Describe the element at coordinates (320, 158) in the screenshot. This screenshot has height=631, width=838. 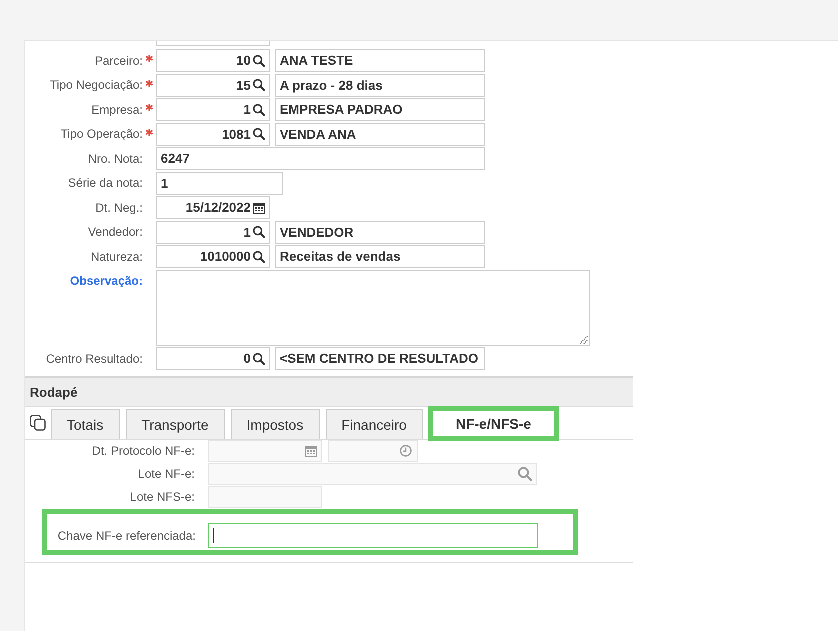
I see `input-field: 6247` at that location.